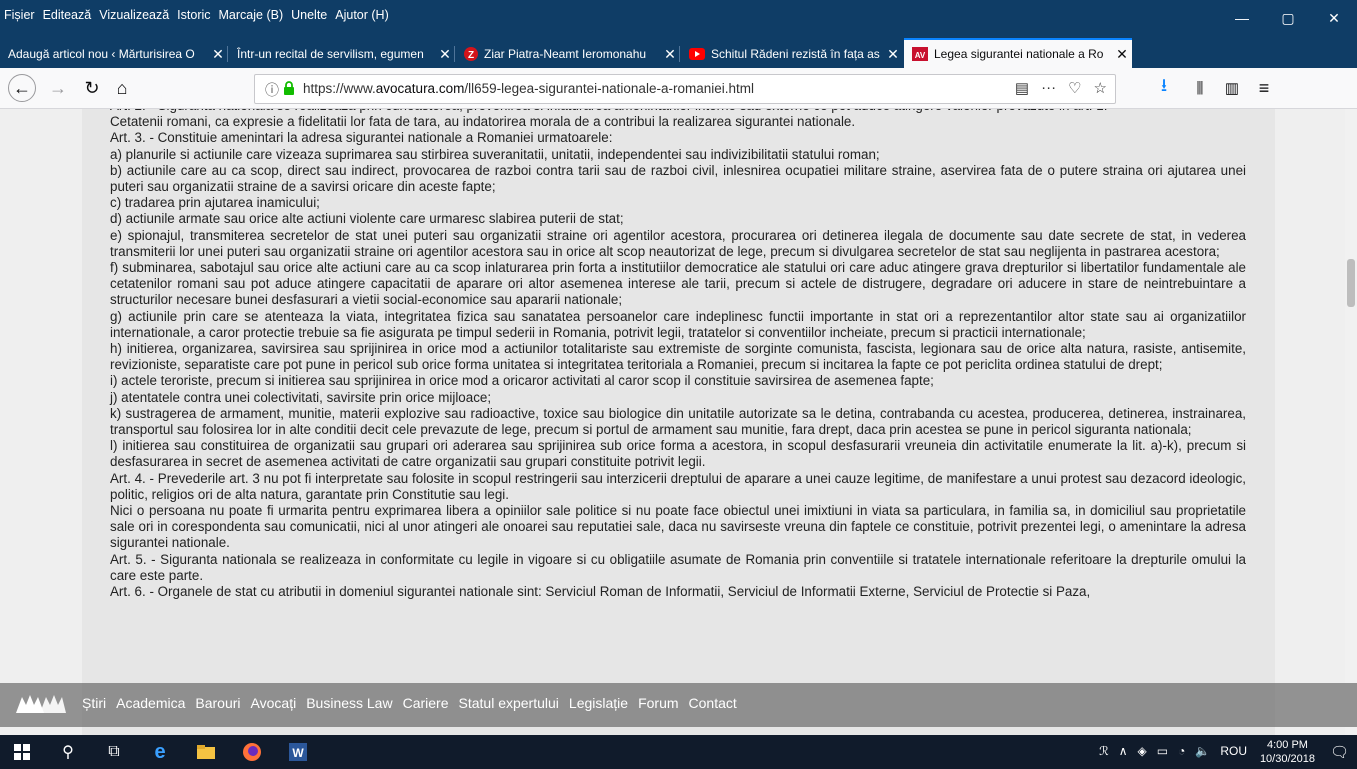  I want to click on reader-view-icon: ▤, so click(1022, 88).